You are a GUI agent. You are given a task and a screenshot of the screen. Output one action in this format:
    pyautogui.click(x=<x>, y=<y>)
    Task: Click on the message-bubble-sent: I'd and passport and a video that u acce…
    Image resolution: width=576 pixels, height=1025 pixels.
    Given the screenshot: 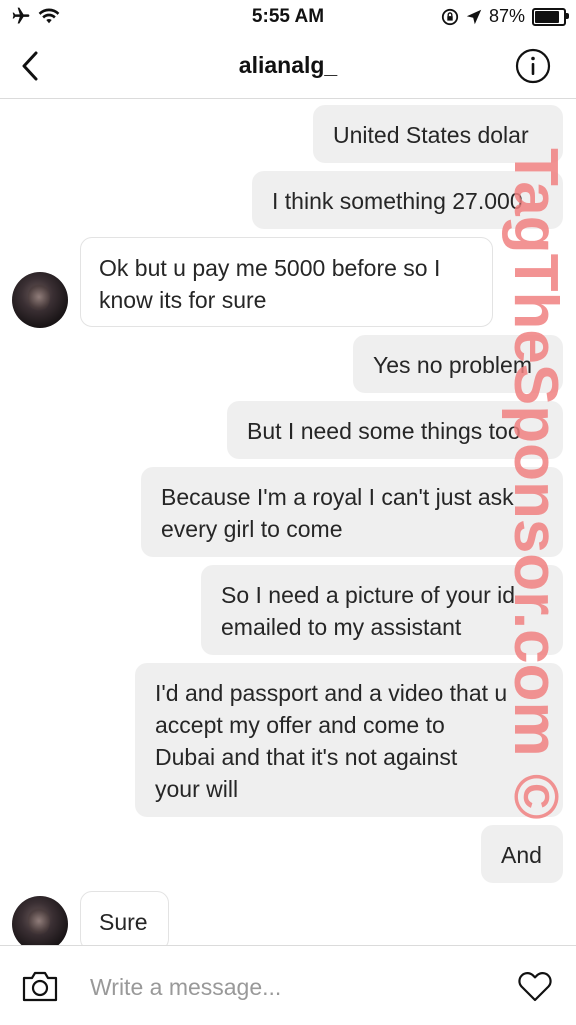 What is the action you would take?
    pyautogui.click(x=349, y=740)
    